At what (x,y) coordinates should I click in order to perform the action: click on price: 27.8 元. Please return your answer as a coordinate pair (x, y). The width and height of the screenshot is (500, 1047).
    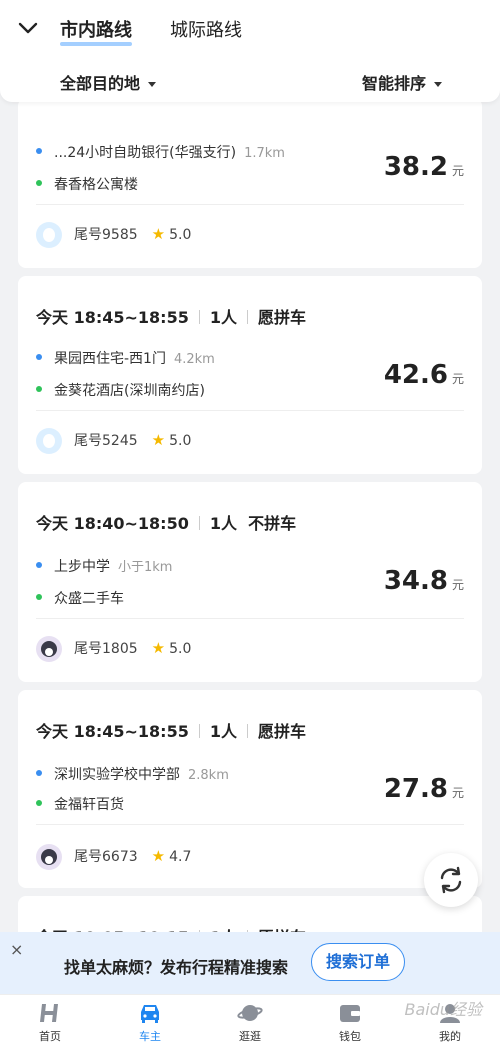
    Looking at the image, I should click on (424, 789).